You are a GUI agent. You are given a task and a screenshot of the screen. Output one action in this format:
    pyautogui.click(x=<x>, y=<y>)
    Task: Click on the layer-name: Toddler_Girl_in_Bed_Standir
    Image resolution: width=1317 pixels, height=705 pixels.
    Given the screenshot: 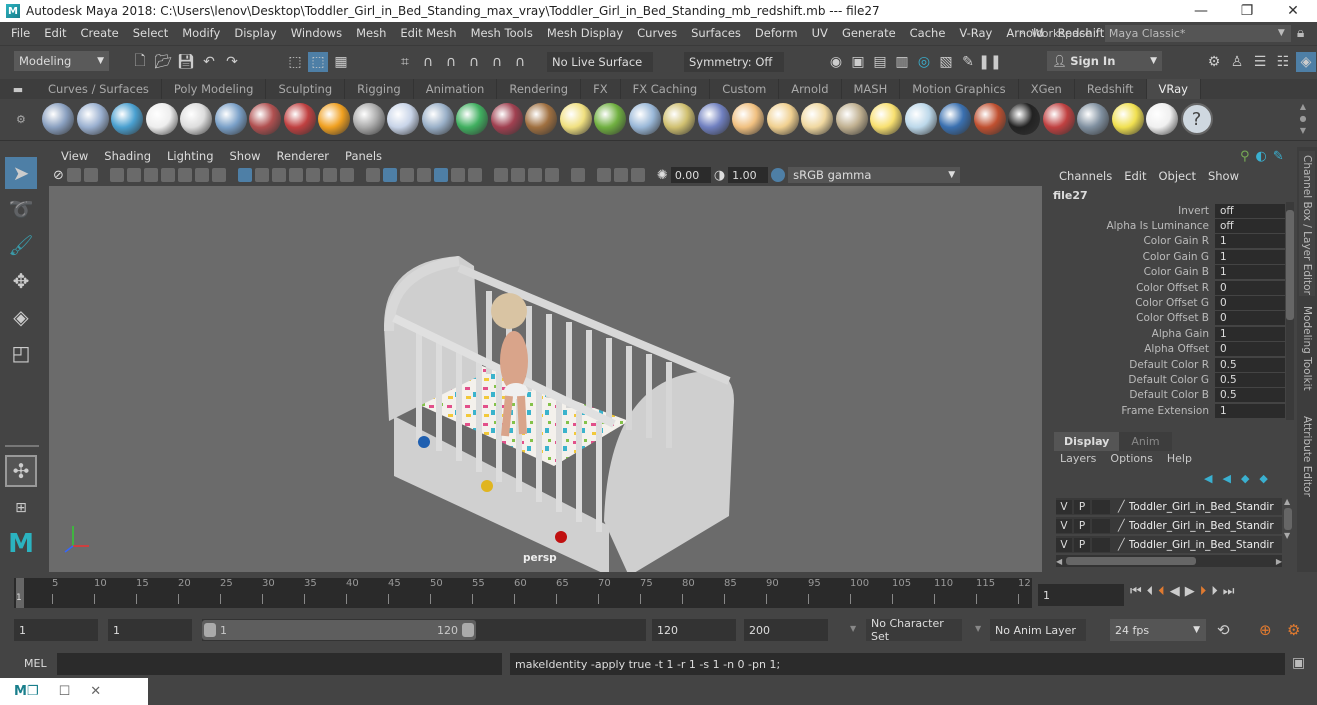 What is the action you would take?
    pyautogui.click(x=1201, y=526)
    